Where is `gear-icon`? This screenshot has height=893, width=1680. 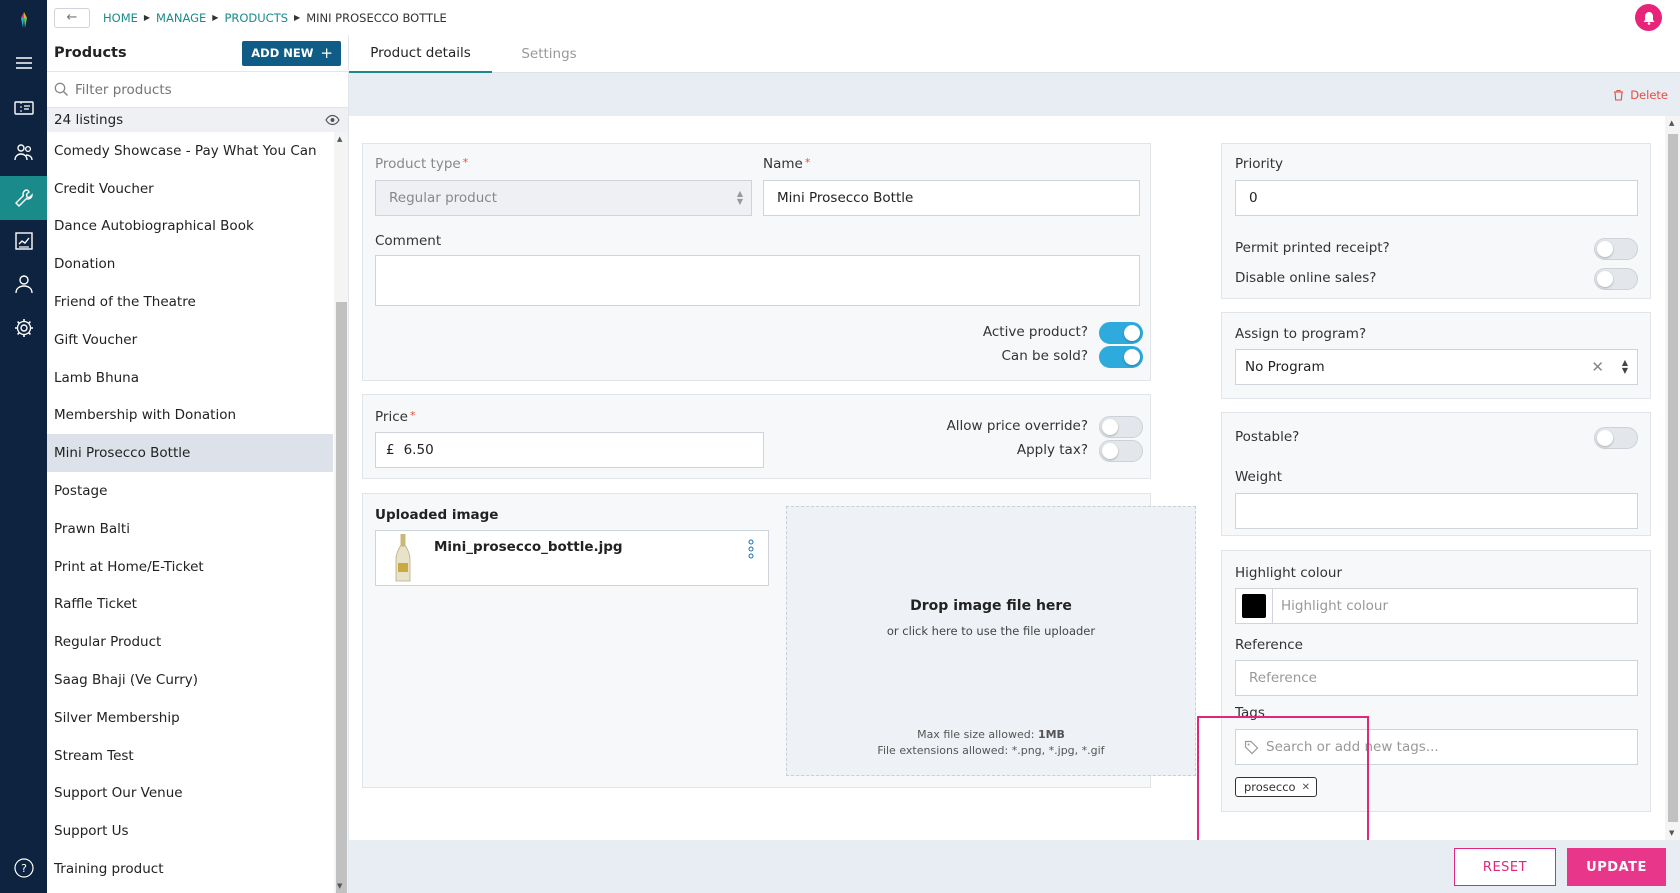 gear-icon is located at coordinates (23, 328).